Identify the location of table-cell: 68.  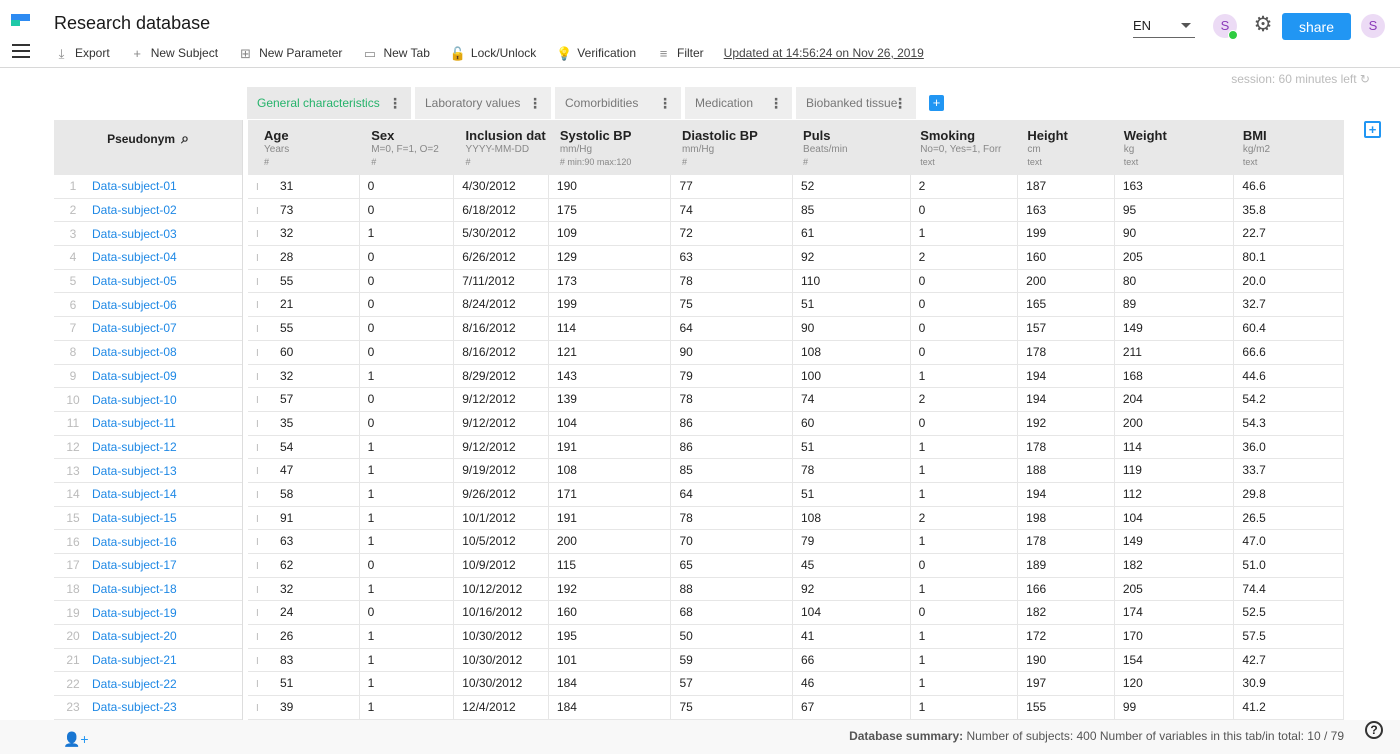
(732, 613).